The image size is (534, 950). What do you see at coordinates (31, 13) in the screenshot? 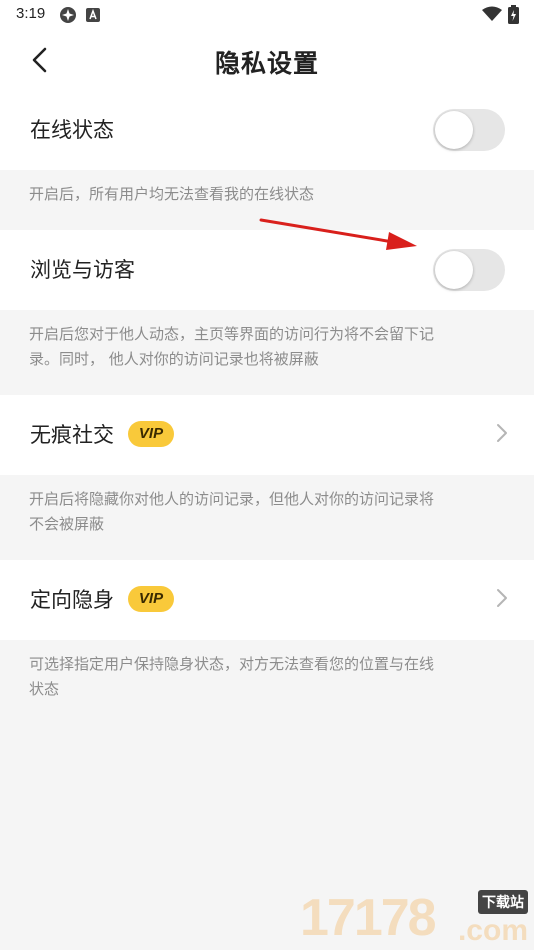
I see `status-time: 3:19` at bounding box center [31, 13].